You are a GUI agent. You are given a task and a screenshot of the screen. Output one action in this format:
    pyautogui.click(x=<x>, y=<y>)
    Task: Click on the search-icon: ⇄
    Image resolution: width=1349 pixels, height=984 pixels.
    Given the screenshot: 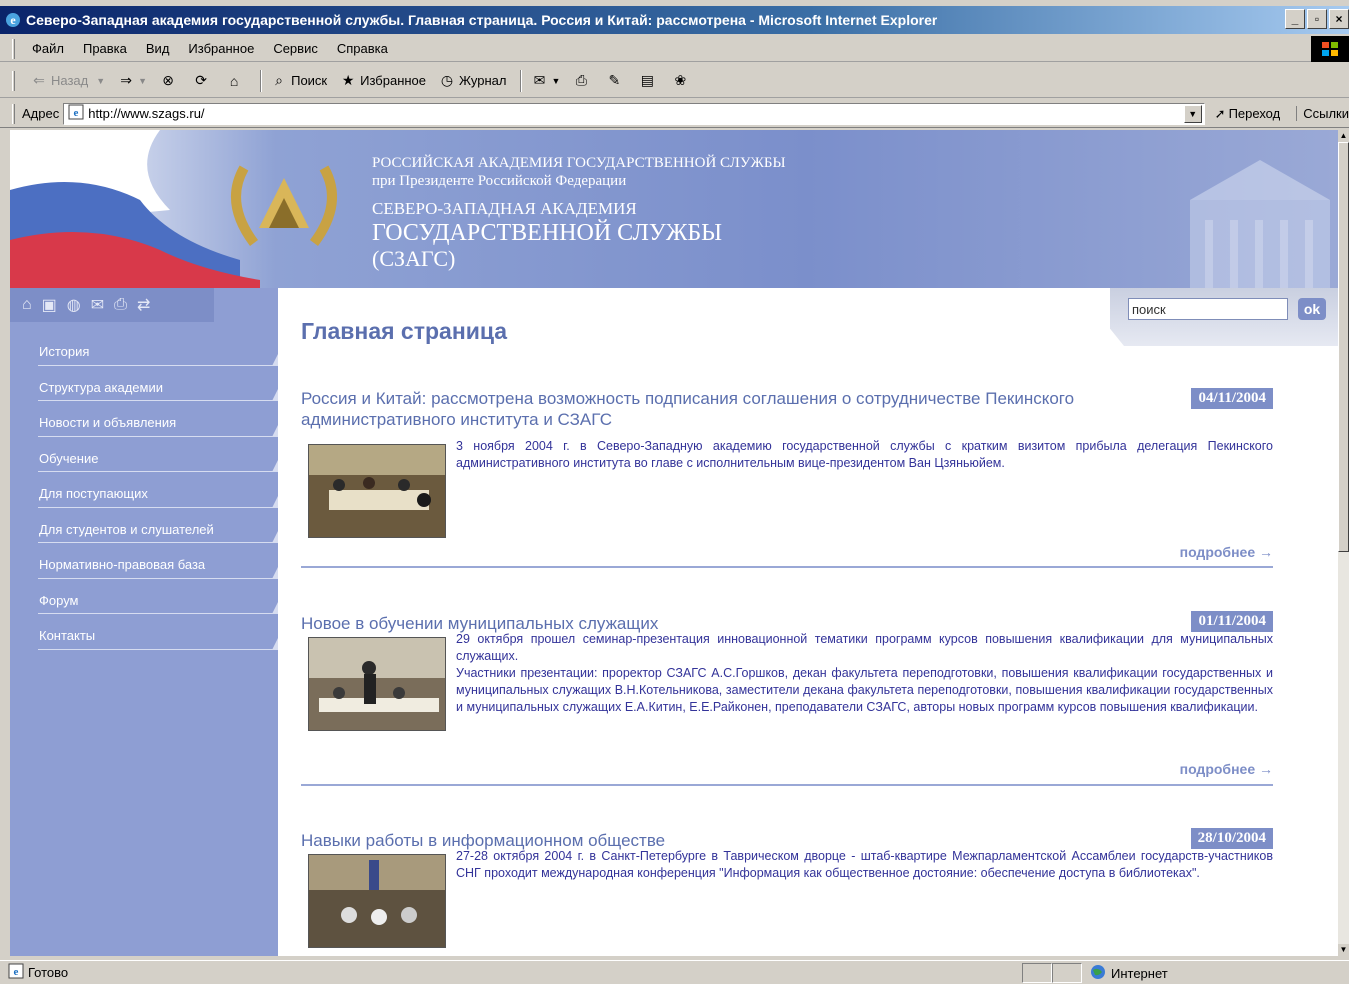 What is the action you would take?
    pyautogui.click(x=143, y=305)
    